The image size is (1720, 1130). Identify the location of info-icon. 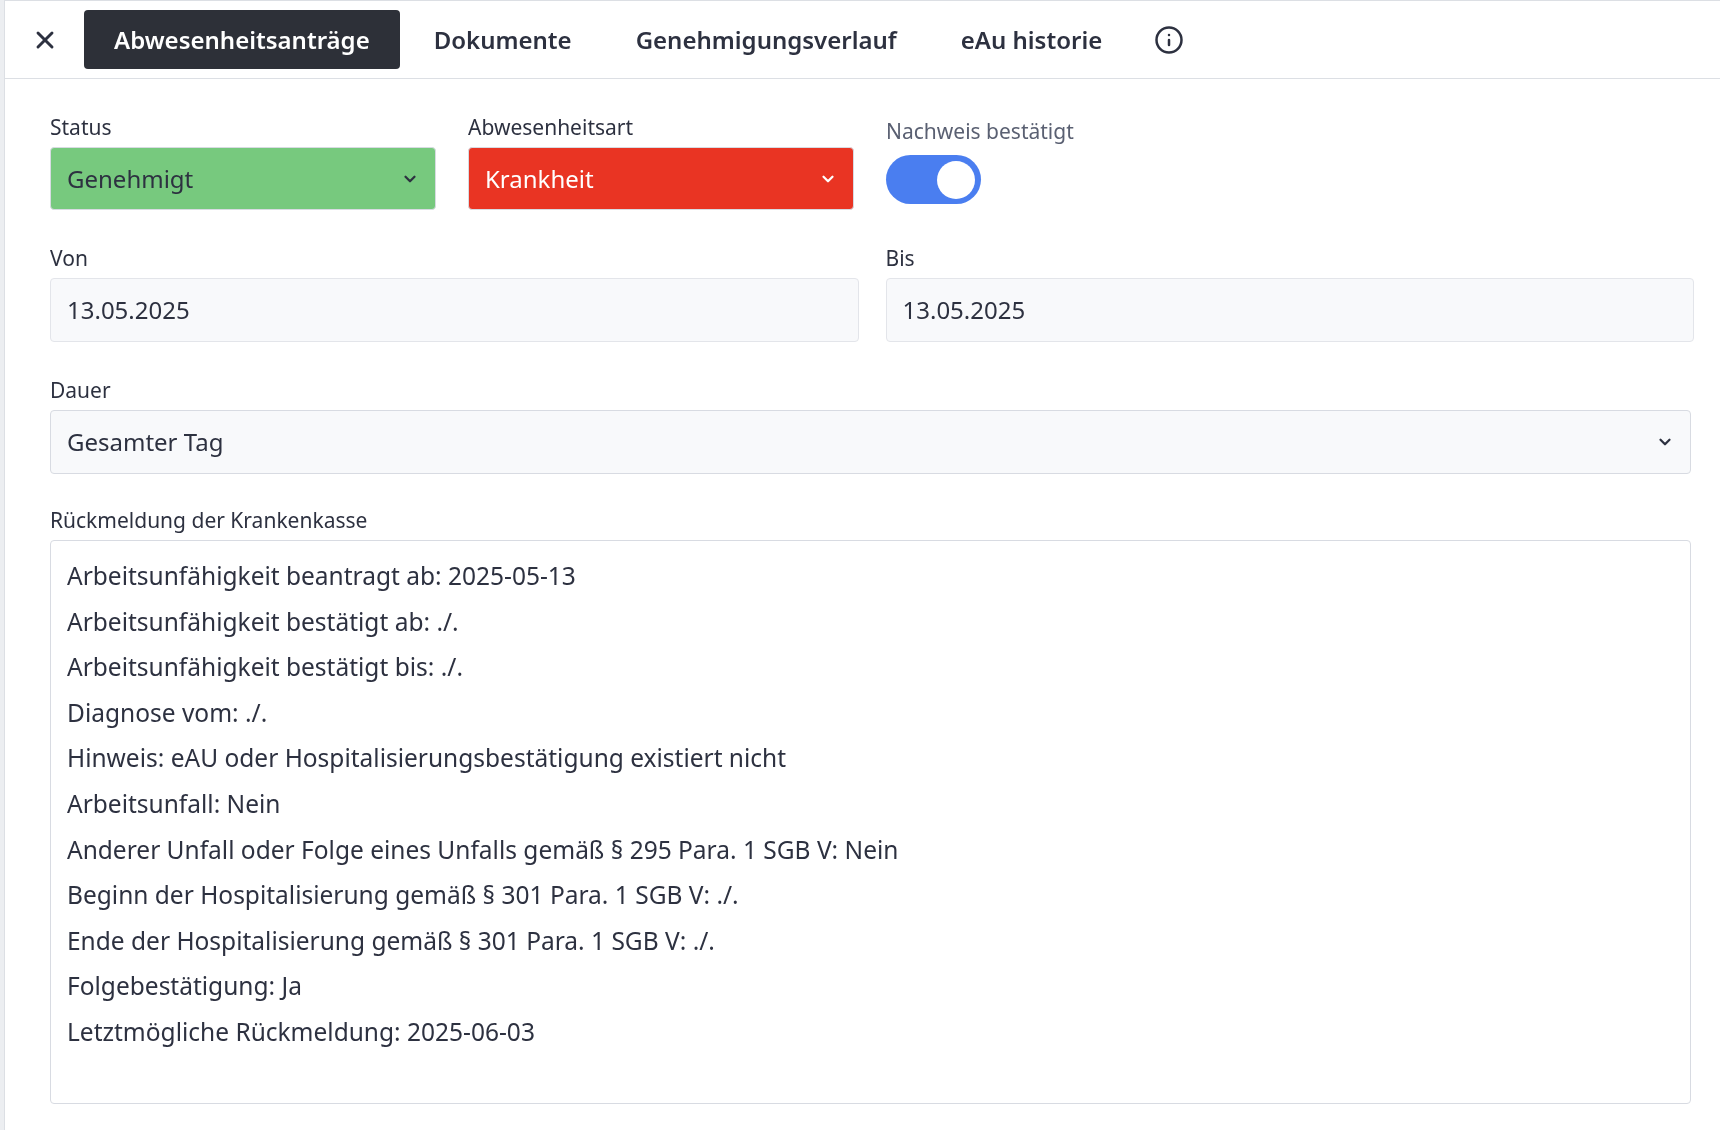
(1169, 39).